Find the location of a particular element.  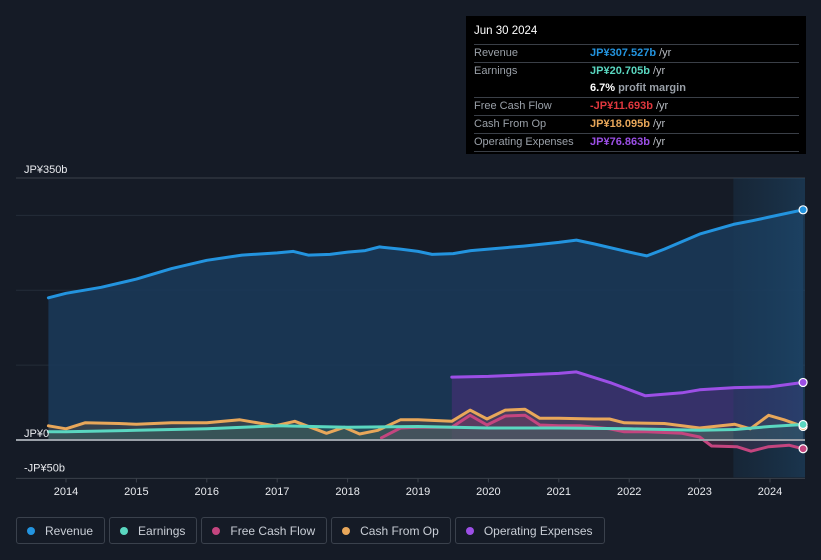

y-tick-label: JP¥0 is located at coordinates (36, 434).